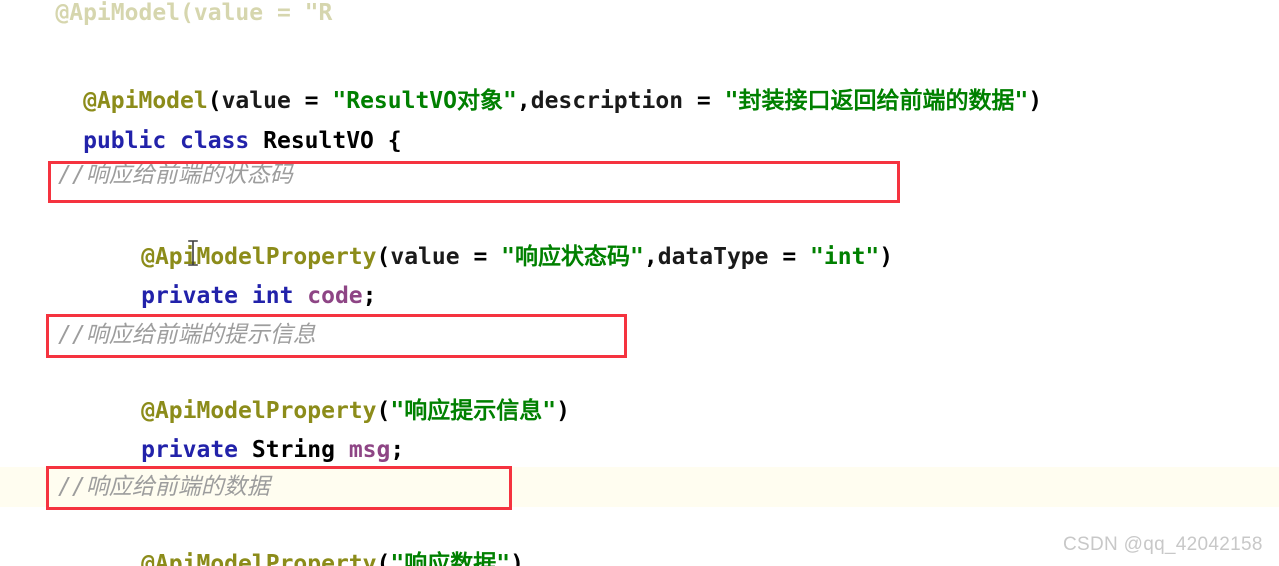 Image resolution: width=1279 pixels, height=566 pixels. Describe the element at coordinates (789, 257) in the screenshot. I see `code-annotation-eq-2: =` at that location.